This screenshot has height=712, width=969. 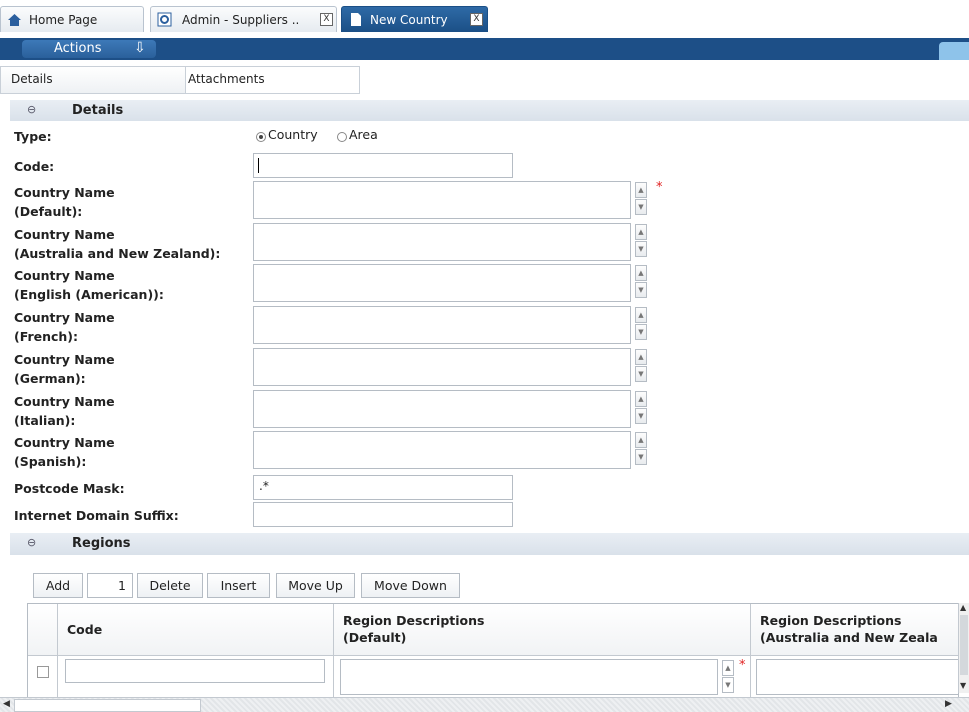 I want to click on postcode-mask-label: Postcode Mask:, so click(x=69, y=488).